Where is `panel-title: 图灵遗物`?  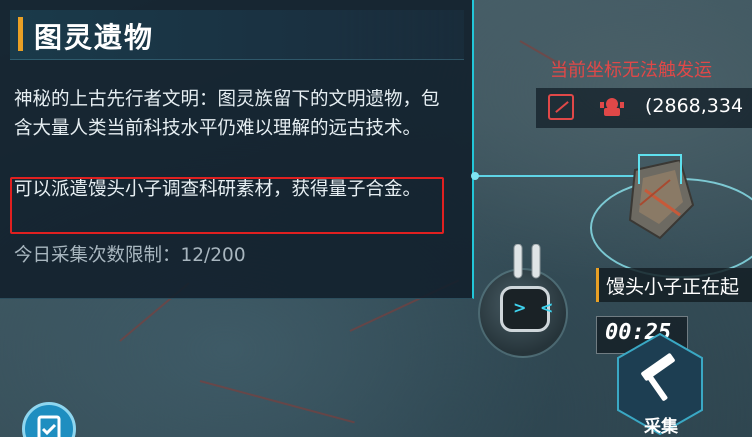
panel-title: 图灵遗物 is located at coordinates (94, 37).